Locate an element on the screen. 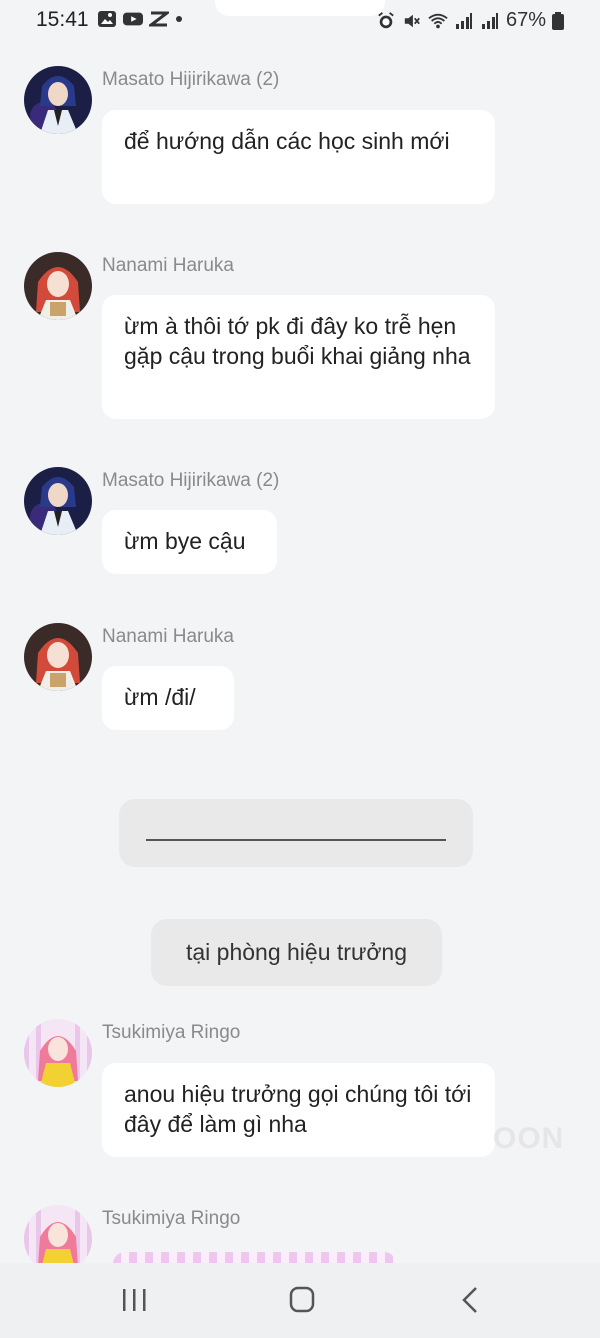 The image size is (600, 1338). message-bubble: ừm bye cậu is located at coordinates (189, 542).